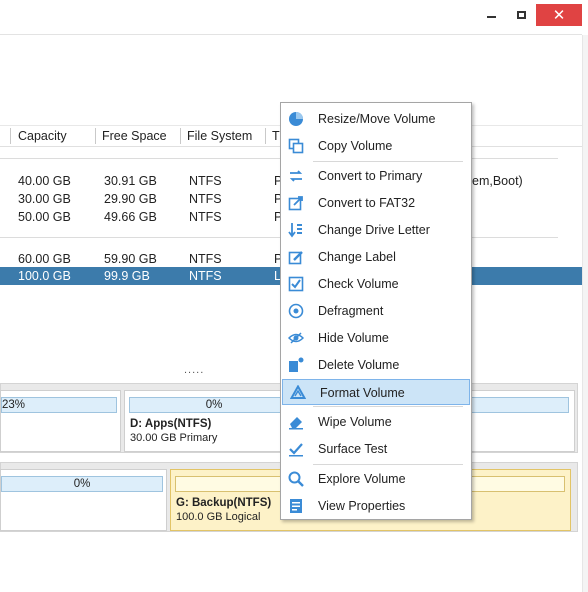  What do you see at coordinates (291, 34) in the screenshot?
I see `title-separator` at bounding box center [291, 34].